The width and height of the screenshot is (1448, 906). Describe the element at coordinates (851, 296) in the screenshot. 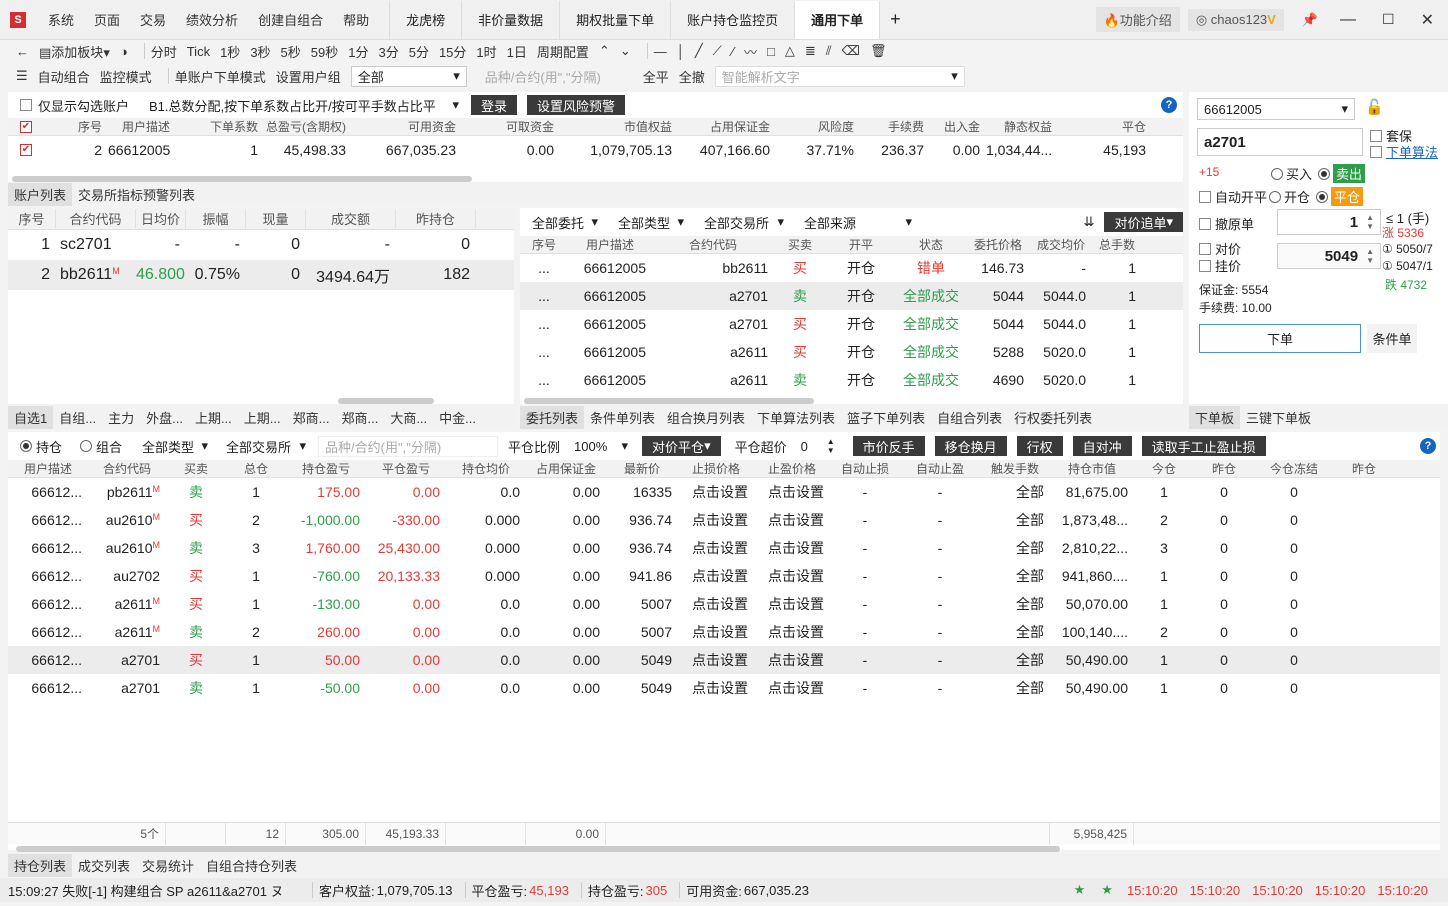

I see `table-row: ... 66612005 a2701 卖 开仓 全部成交 5044 5044.0 1` at that location.